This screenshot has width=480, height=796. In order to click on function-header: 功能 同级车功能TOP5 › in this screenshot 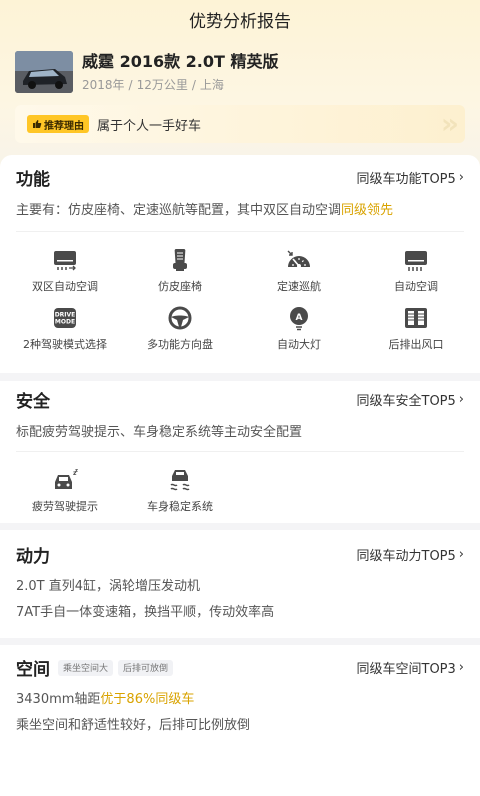, I will do `click(240, 177)`.